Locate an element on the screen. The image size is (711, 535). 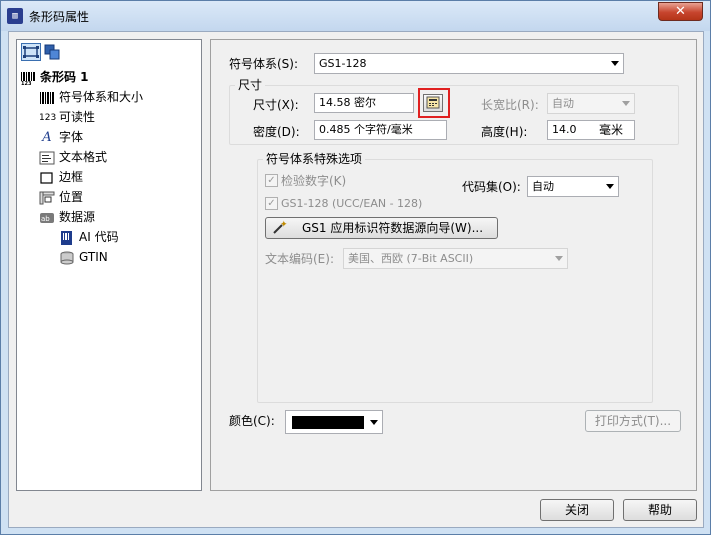
size-label: 尺寸(X): is located at coordinates (276, 105).